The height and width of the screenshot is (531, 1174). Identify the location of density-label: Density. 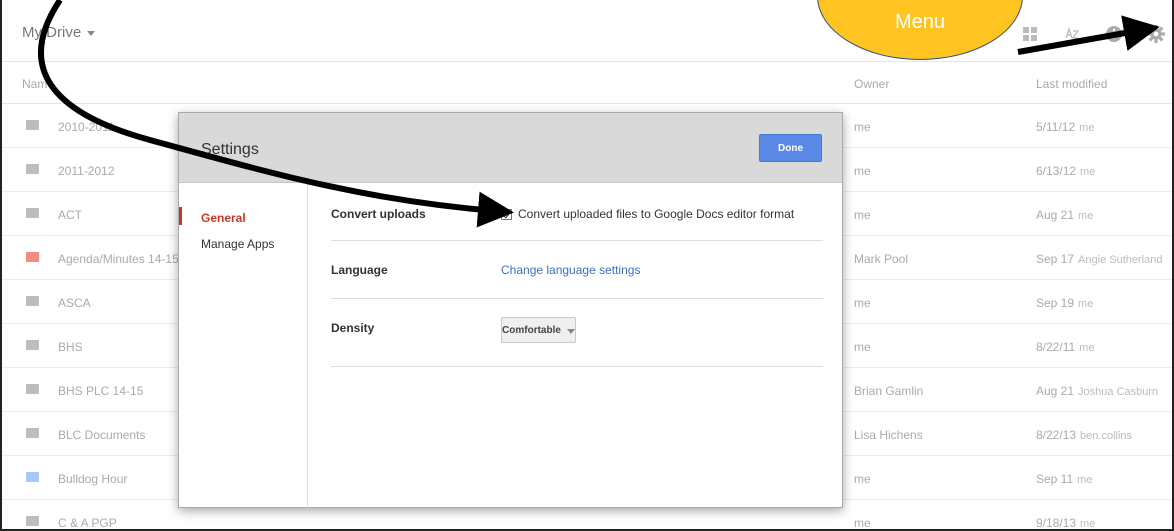
(353, 328).